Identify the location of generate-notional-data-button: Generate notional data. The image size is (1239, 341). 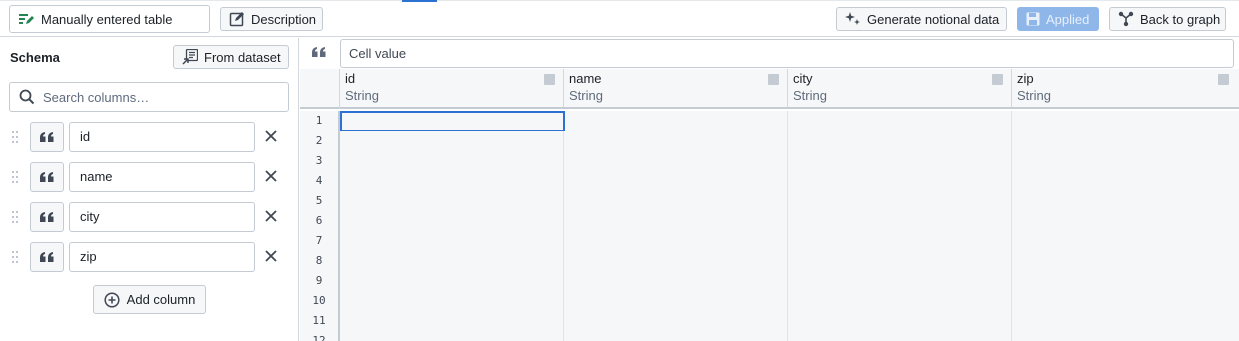
(921, 19).